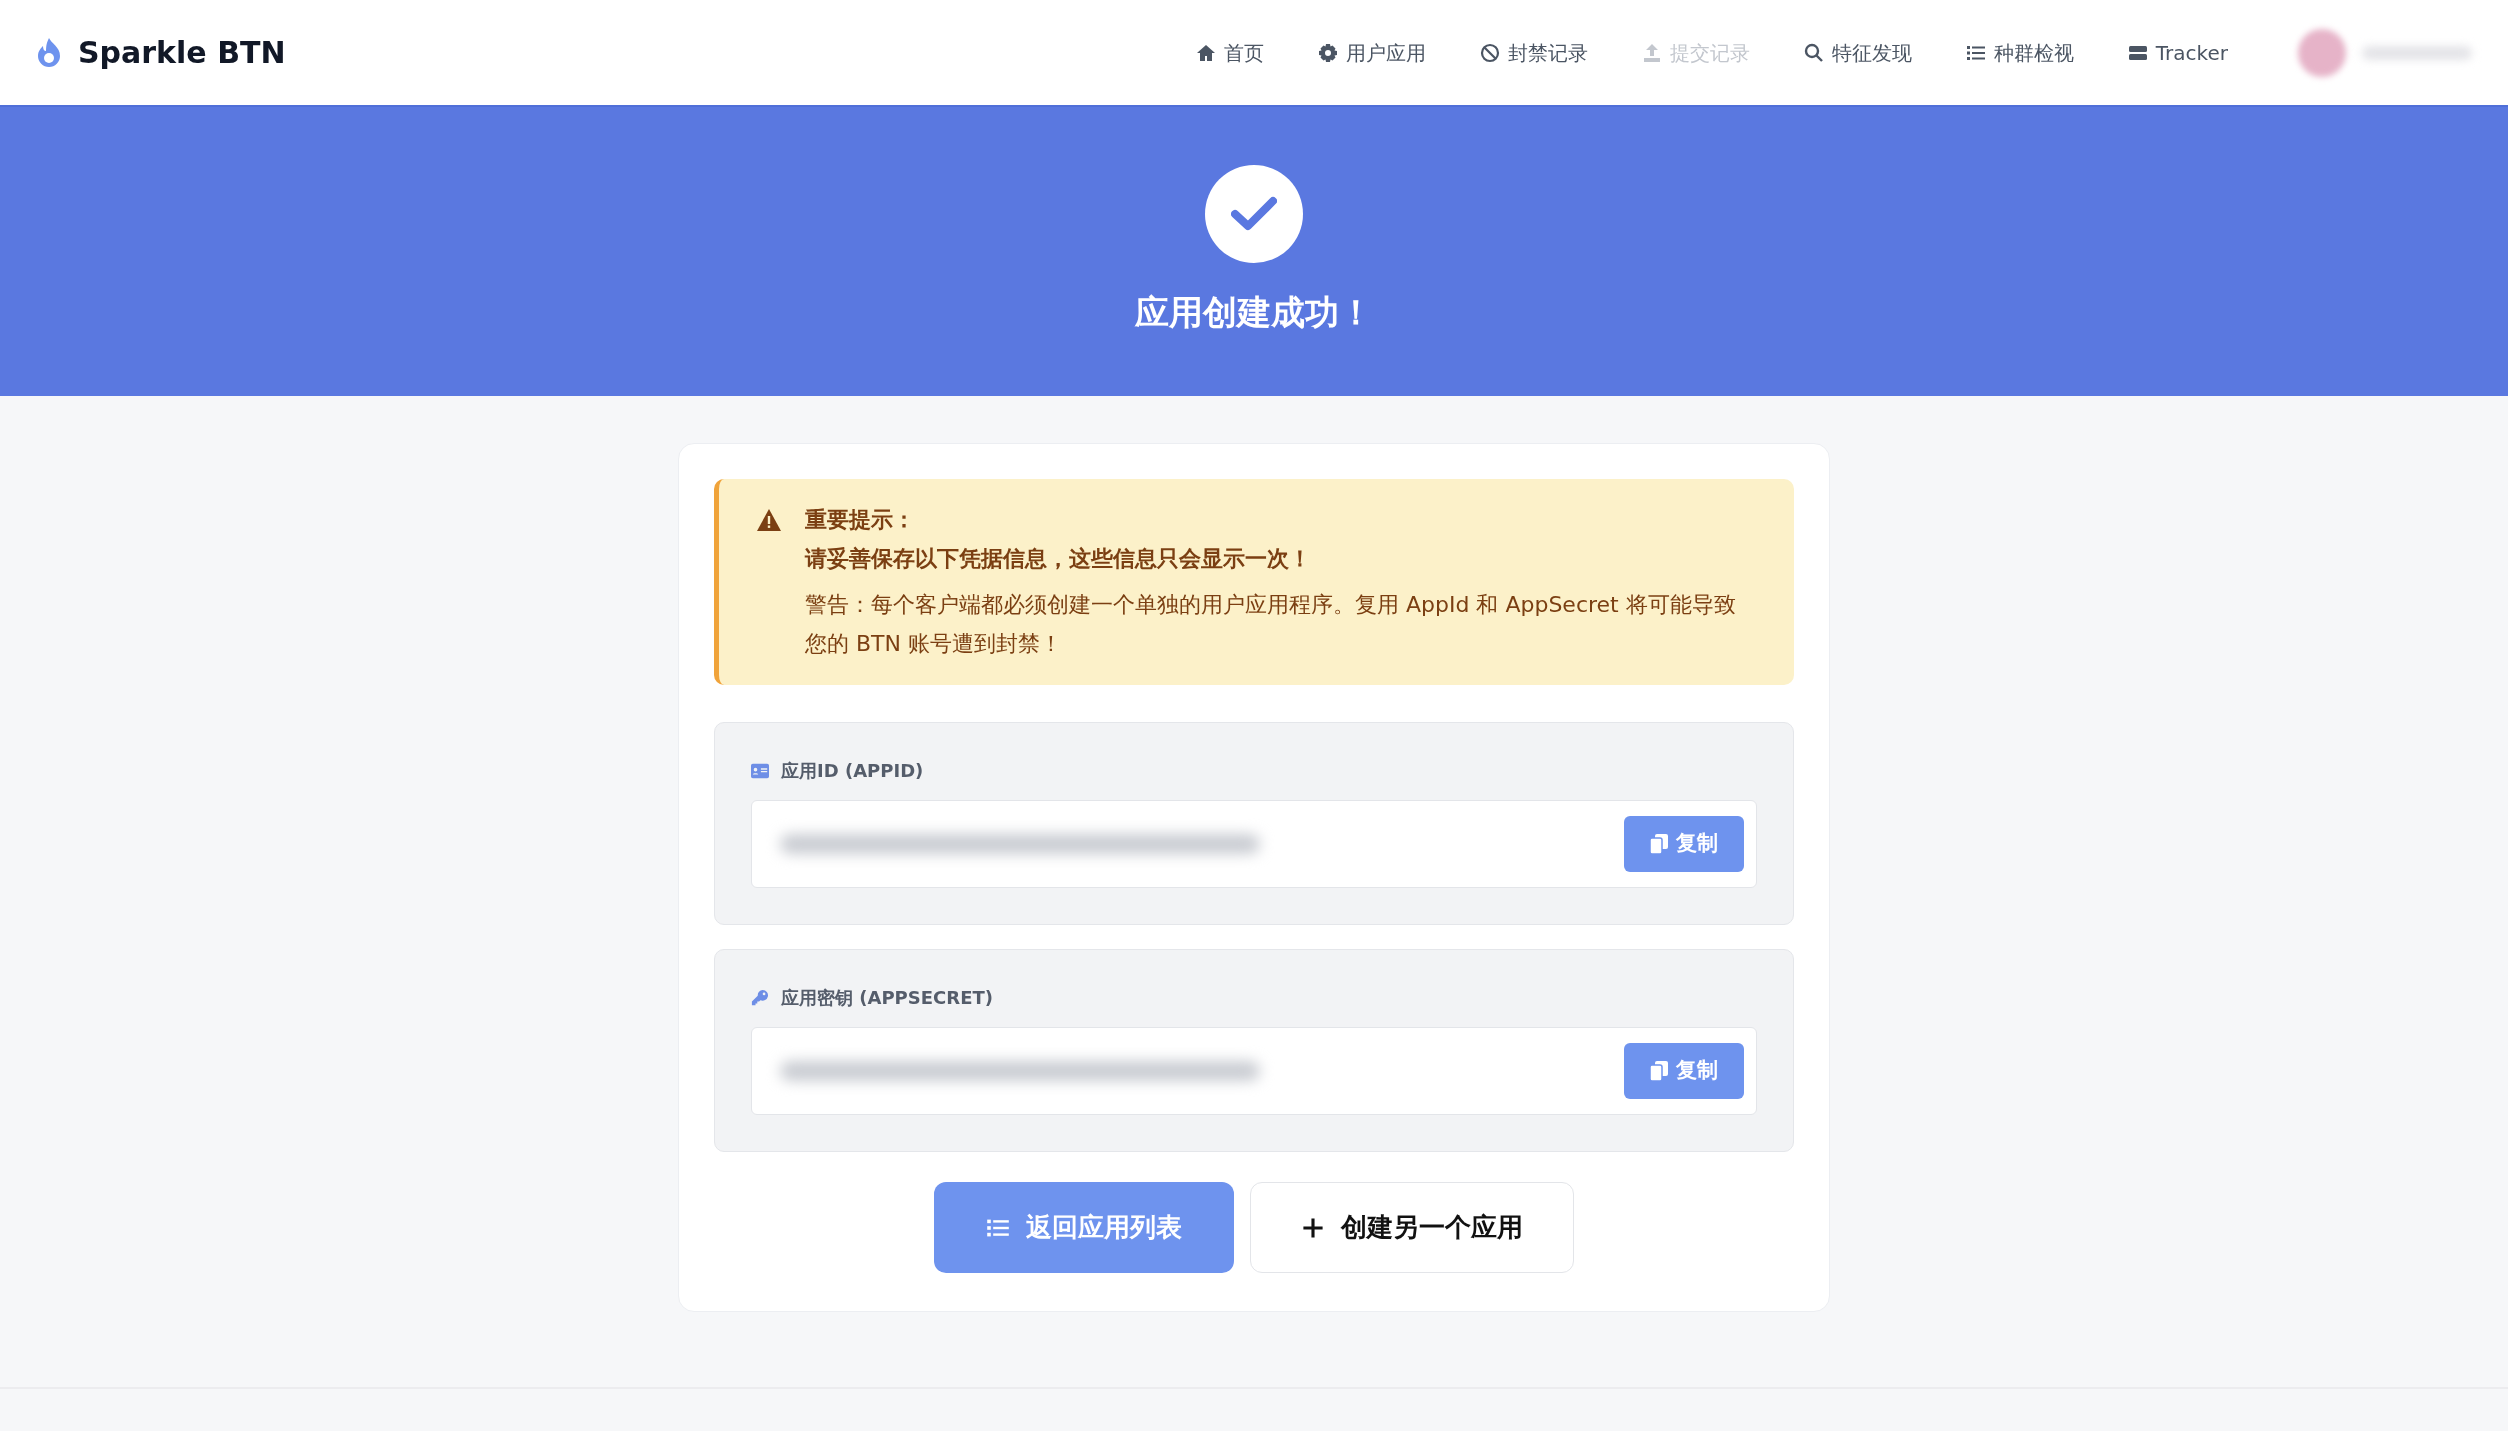 The image size is (2508, 1431). Describe the element at coordinates (769, 520) in the screenshot. I see `warning-icon` at that location.